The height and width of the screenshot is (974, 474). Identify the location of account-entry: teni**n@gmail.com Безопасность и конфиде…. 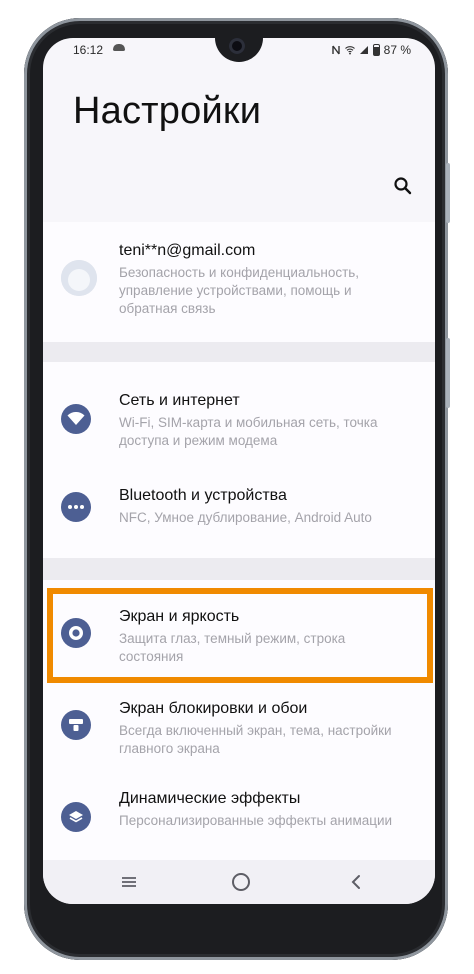
(239, 282).